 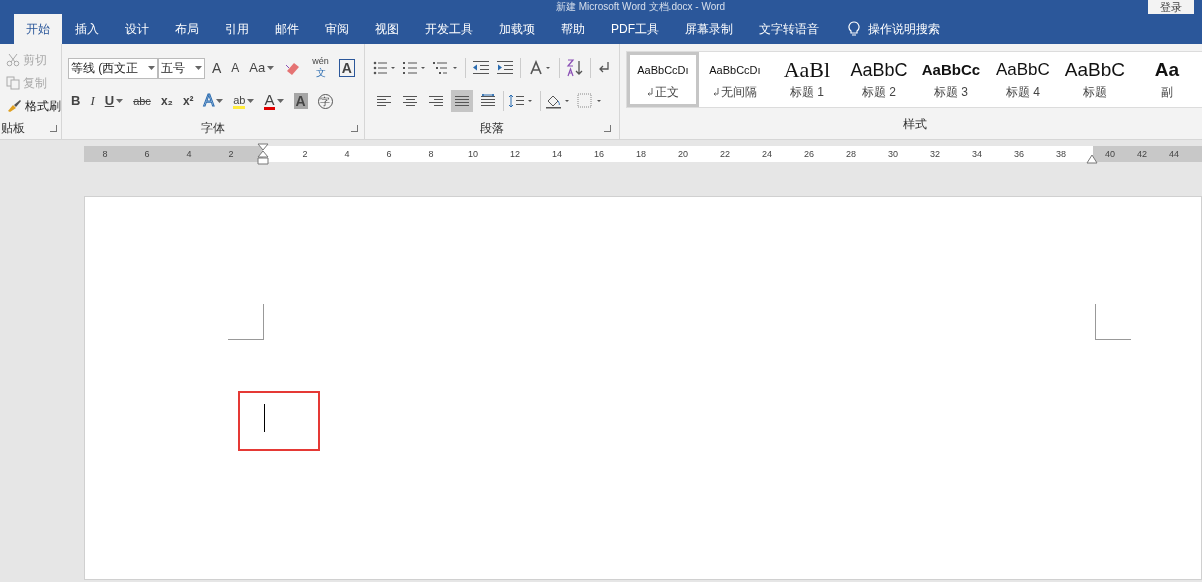 What do you see at coordinates (977, 154) in the screenshot?
I see `ruler-number: 34` at bounding box center [977, 154].